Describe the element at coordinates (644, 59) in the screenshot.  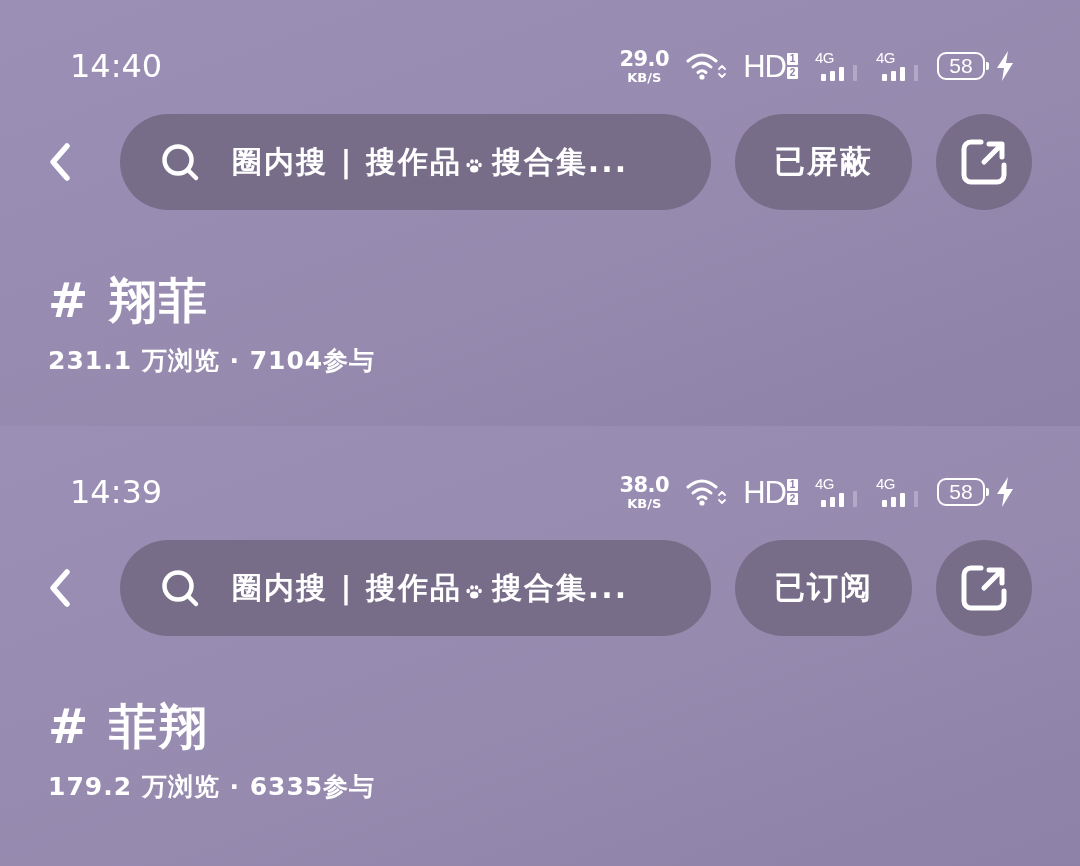
I see `network-speed-value: 29.0` at that location.